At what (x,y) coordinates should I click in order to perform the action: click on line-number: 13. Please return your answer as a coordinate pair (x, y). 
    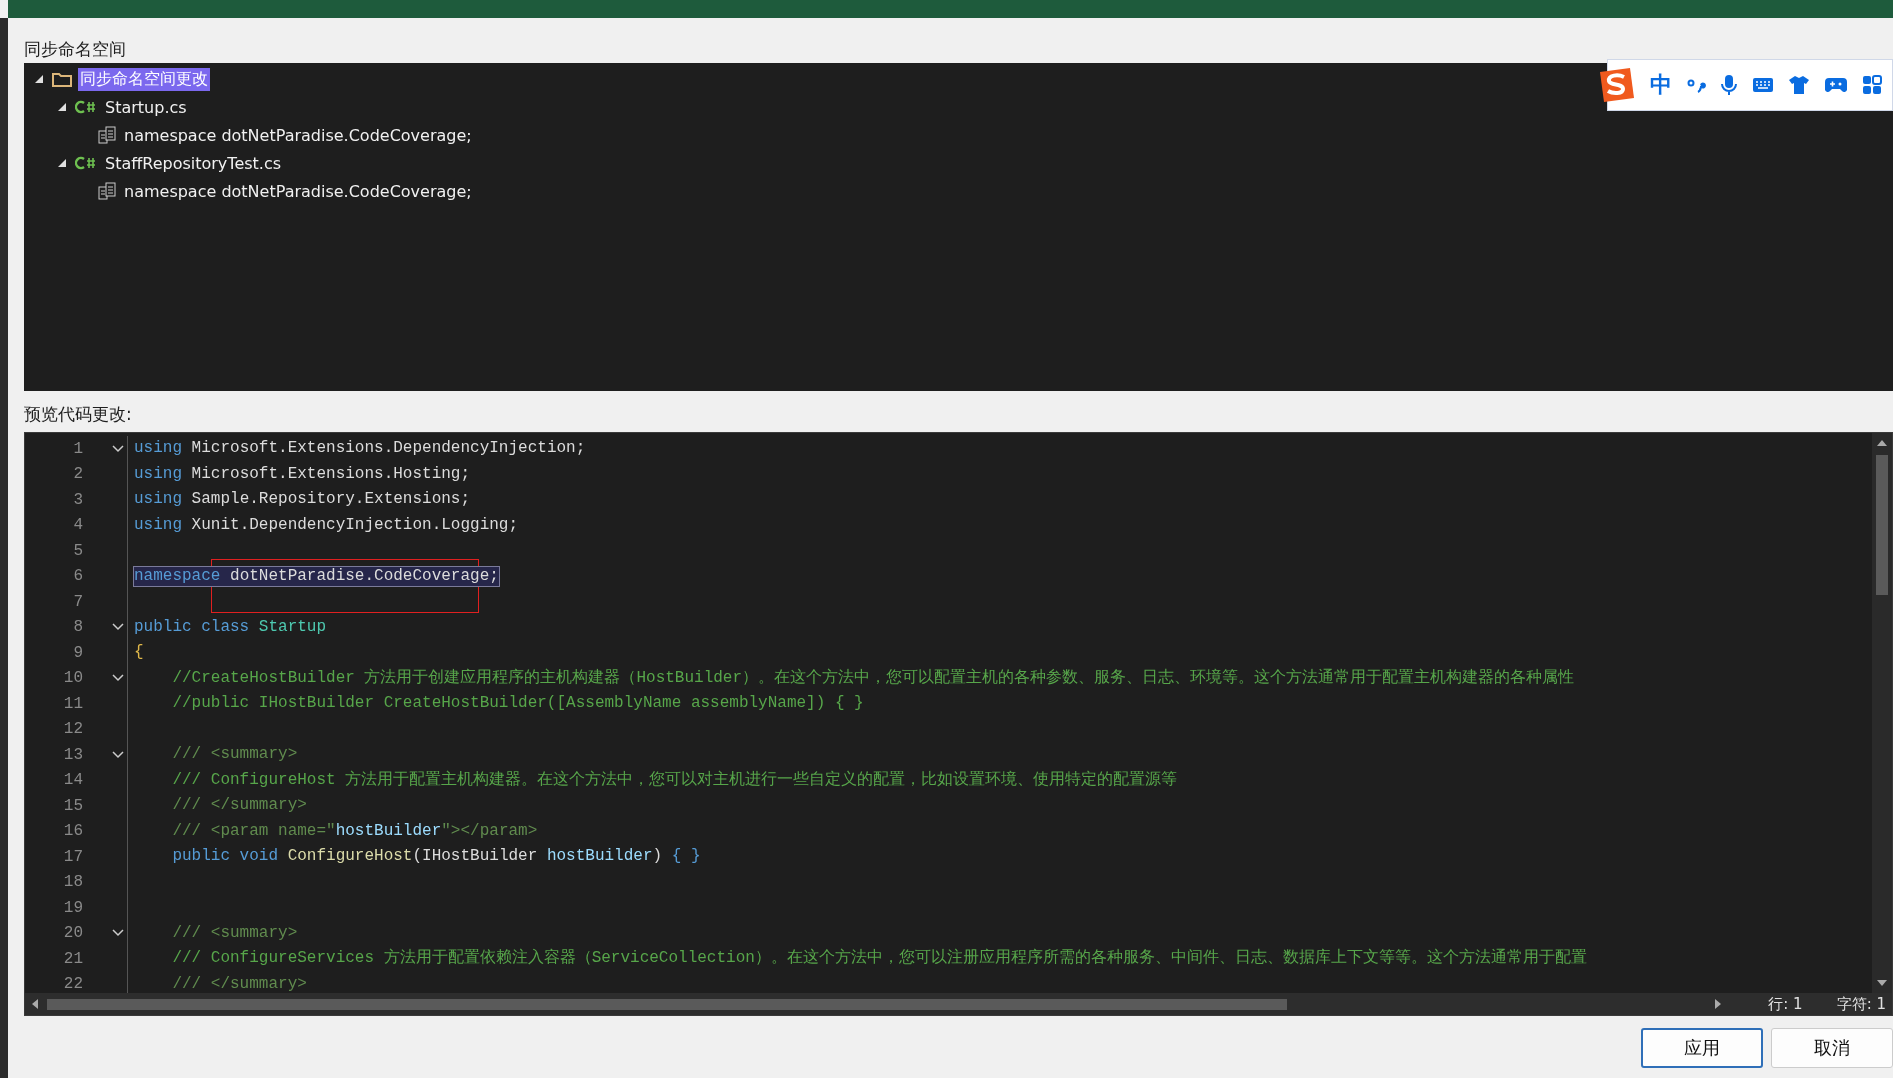
    Looking at the image, I should click on (73, 754).